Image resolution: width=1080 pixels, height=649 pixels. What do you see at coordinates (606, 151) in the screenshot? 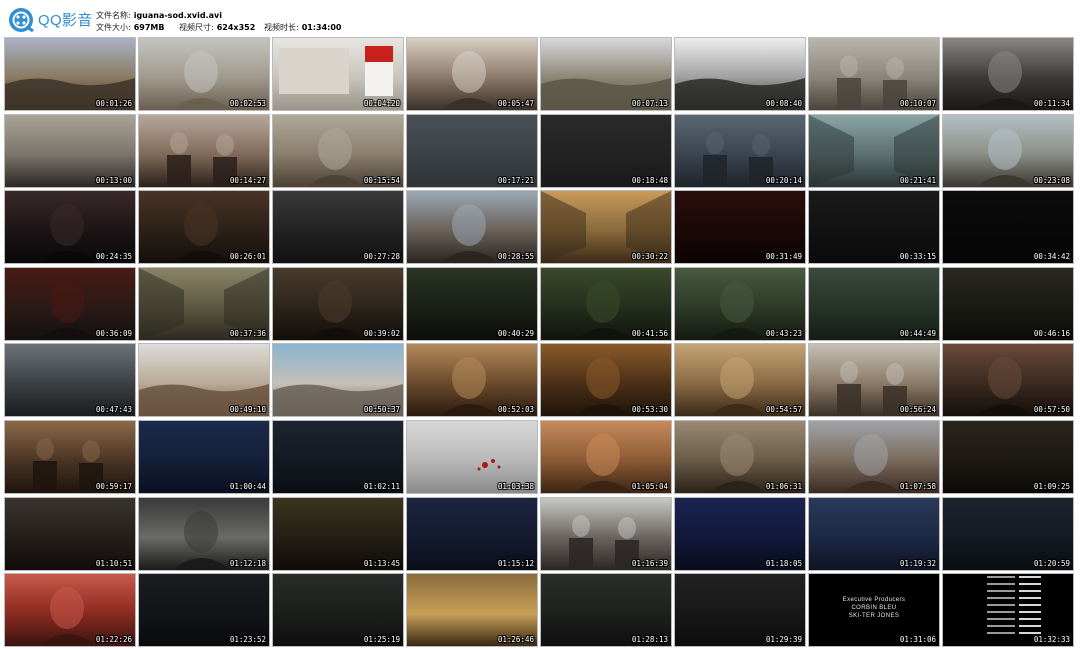
I see `video-thumbnail: 00:18:48` at bounding box center [606, 151].